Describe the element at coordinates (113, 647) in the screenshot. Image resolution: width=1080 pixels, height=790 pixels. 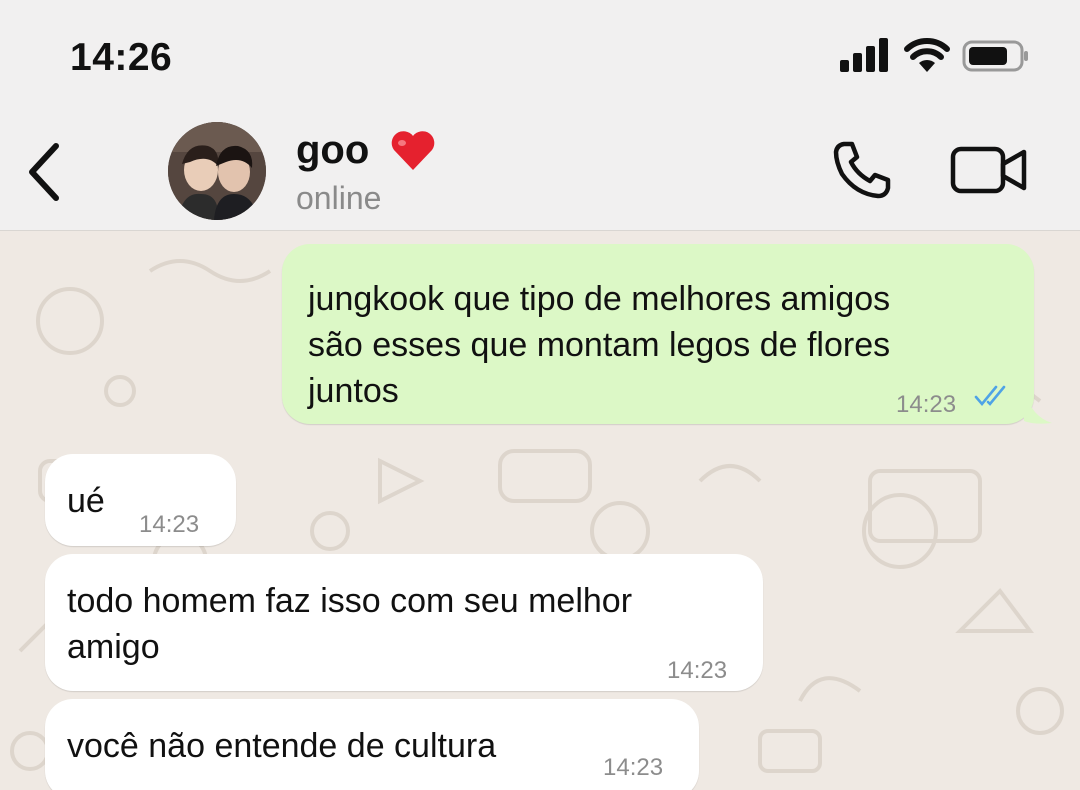
I see `message-line: amigo` at that location.